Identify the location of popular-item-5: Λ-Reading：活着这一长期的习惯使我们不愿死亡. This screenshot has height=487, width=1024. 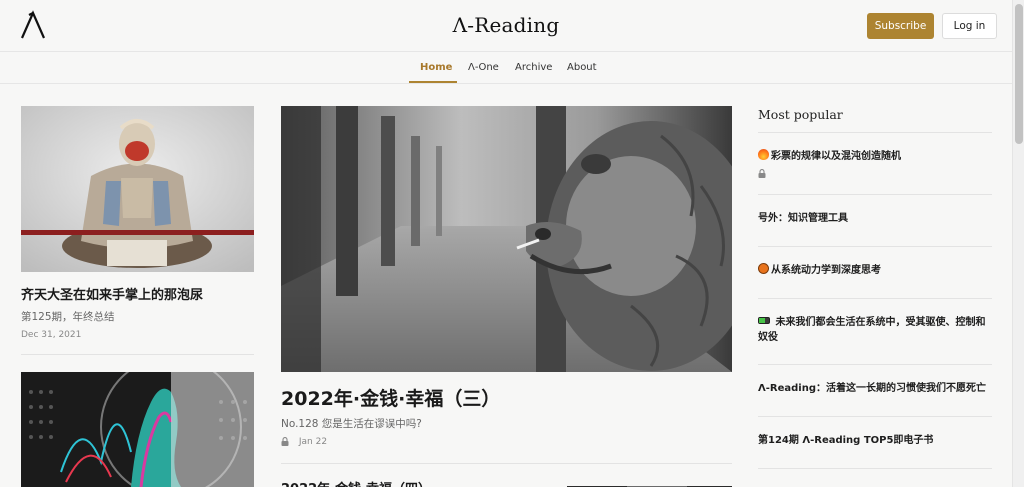
(875, 388).